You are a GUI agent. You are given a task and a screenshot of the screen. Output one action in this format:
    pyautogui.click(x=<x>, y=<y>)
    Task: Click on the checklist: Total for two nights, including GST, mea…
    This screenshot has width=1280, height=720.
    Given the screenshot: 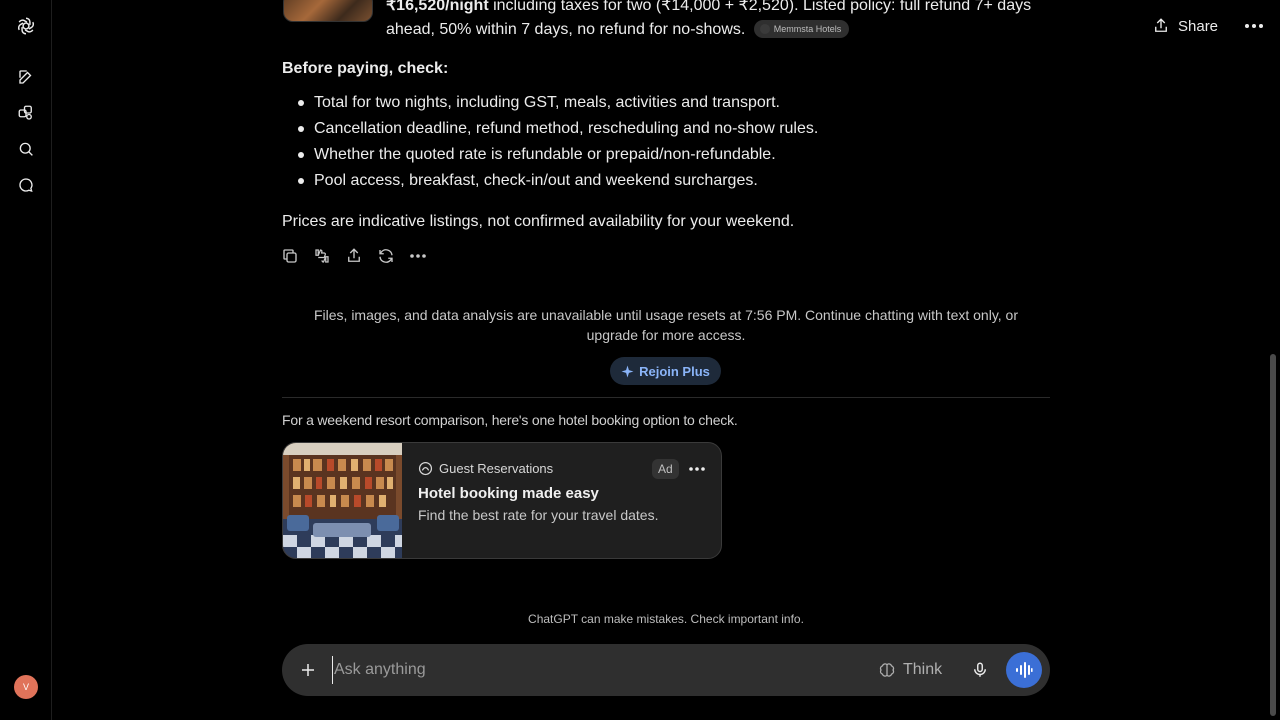 What is the action you would take?
    pyautogui.click(x=676, y=142)
    